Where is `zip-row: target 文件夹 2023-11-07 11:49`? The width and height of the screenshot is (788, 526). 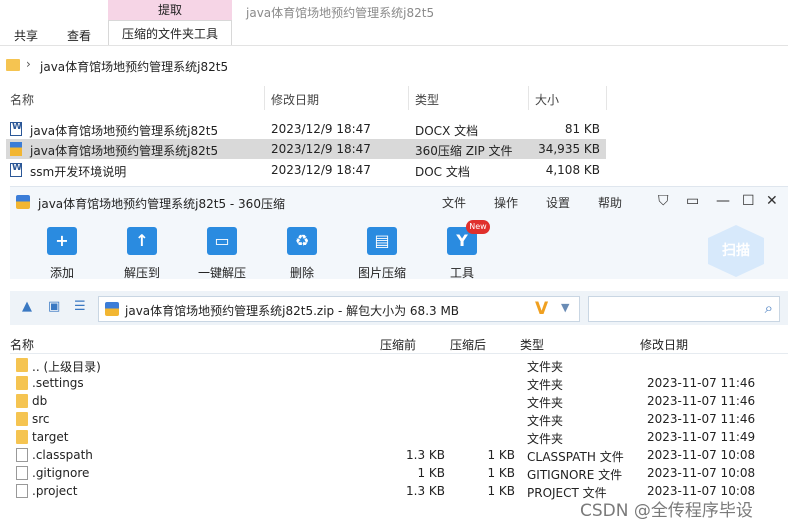 zip-row: target 文件夹 2023-11-07 11:49 is located at coordinates (399, 437).